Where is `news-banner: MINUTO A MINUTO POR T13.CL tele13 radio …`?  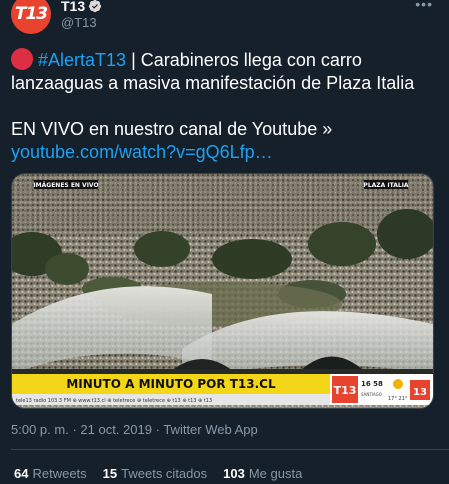 news-banner: MINUTO A MINUTO POR T13.CL tele13 radio … is located at coordinates (171, 389).